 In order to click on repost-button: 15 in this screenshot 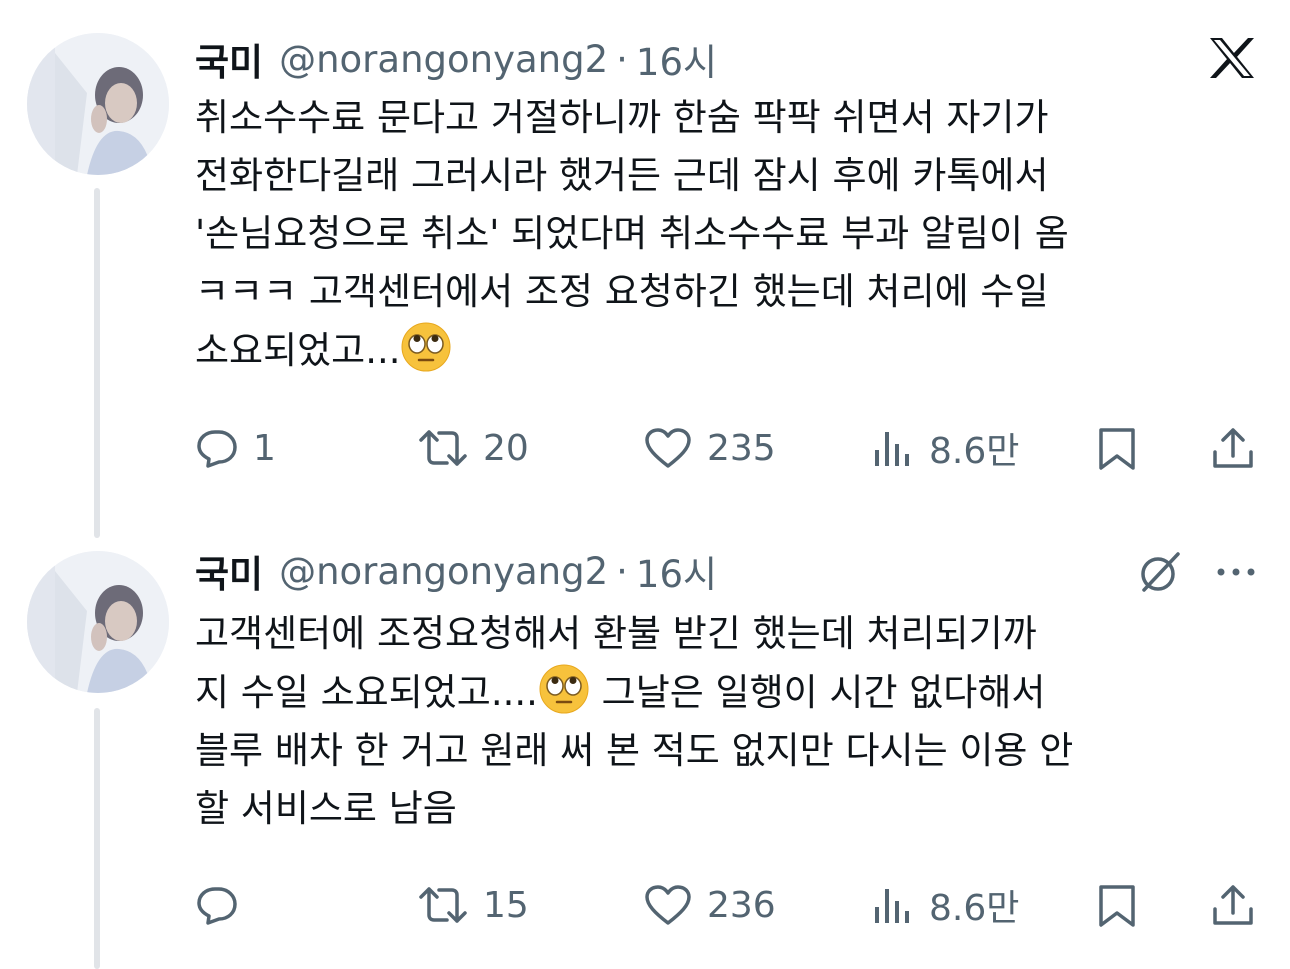, I will do `click(473, 905)`.